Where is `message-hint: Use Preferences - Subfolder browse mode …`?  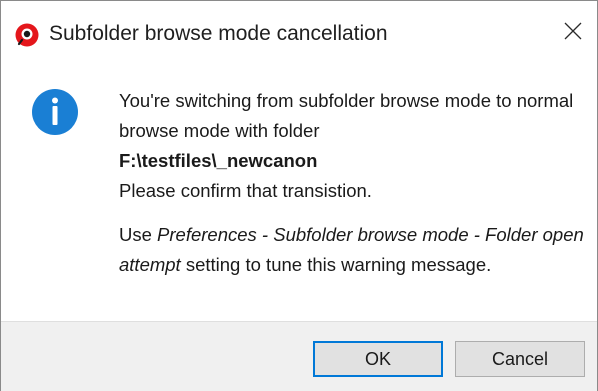
message-hint: Use Preferences - Subfolder browse mode … is located at coordinates (354, 250).